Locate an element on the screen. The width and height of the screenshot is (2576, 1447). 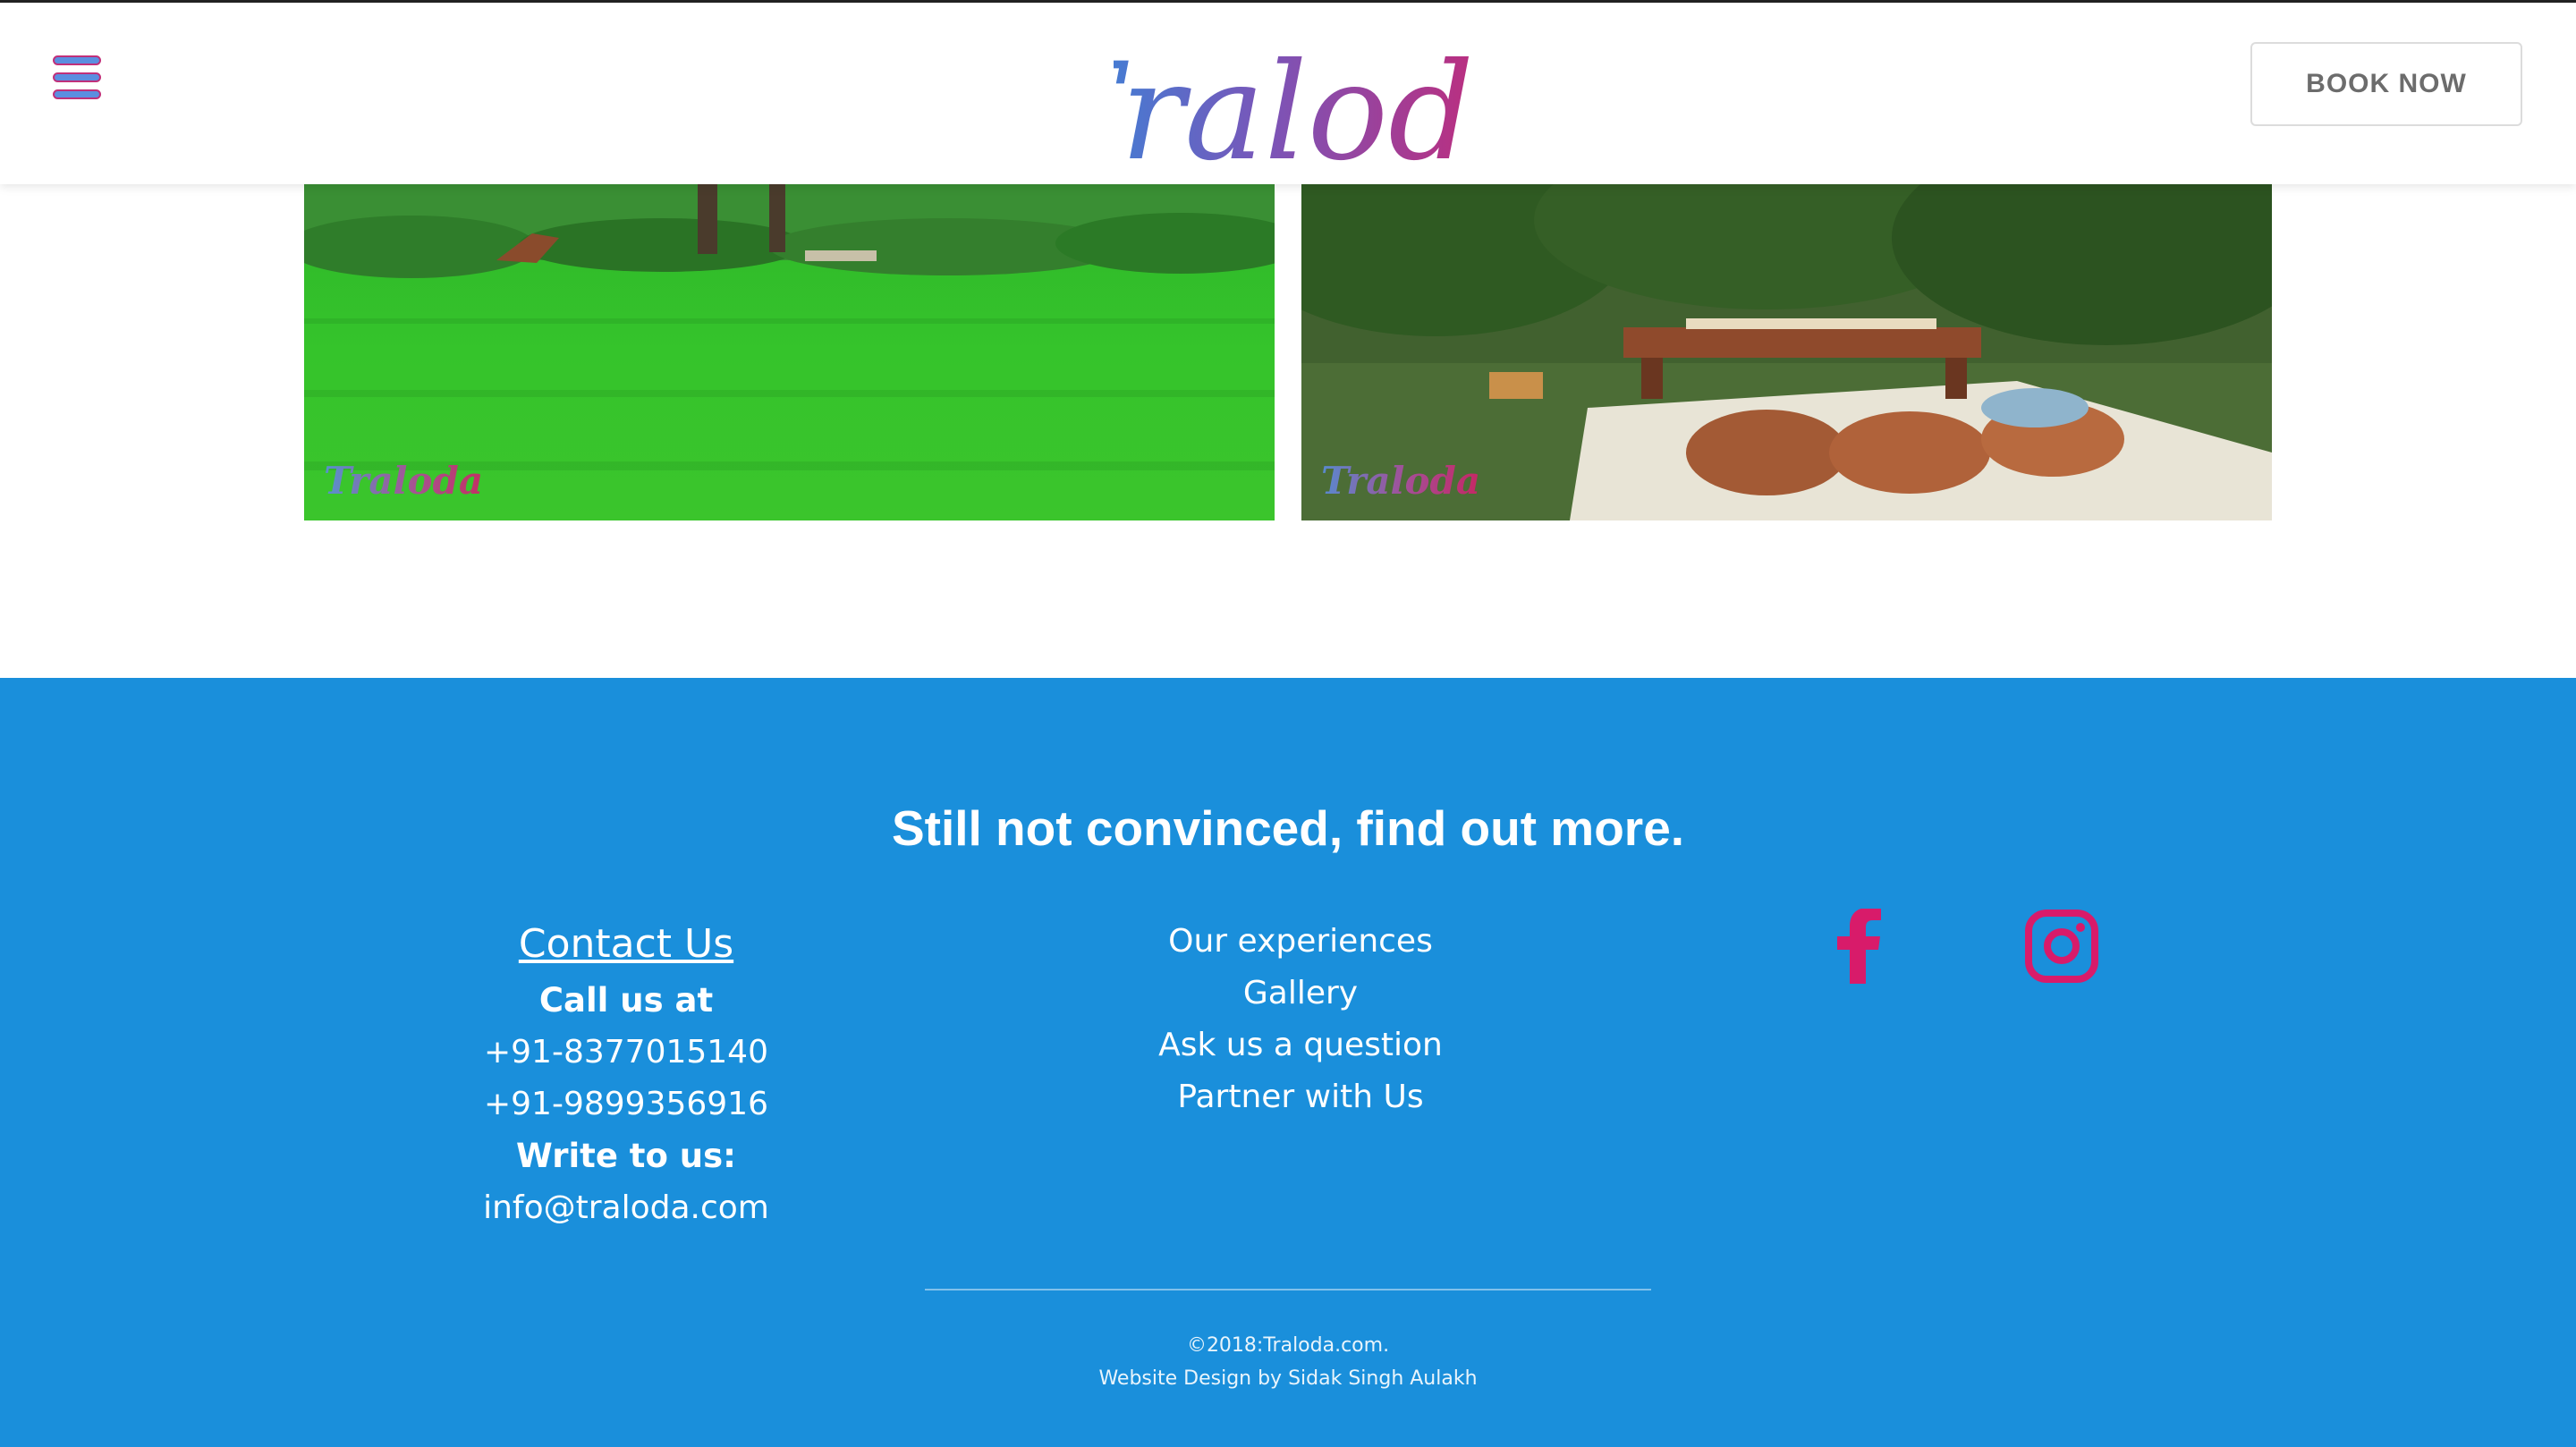
logo-text: Traloda is located at coordinates (1292, 105).